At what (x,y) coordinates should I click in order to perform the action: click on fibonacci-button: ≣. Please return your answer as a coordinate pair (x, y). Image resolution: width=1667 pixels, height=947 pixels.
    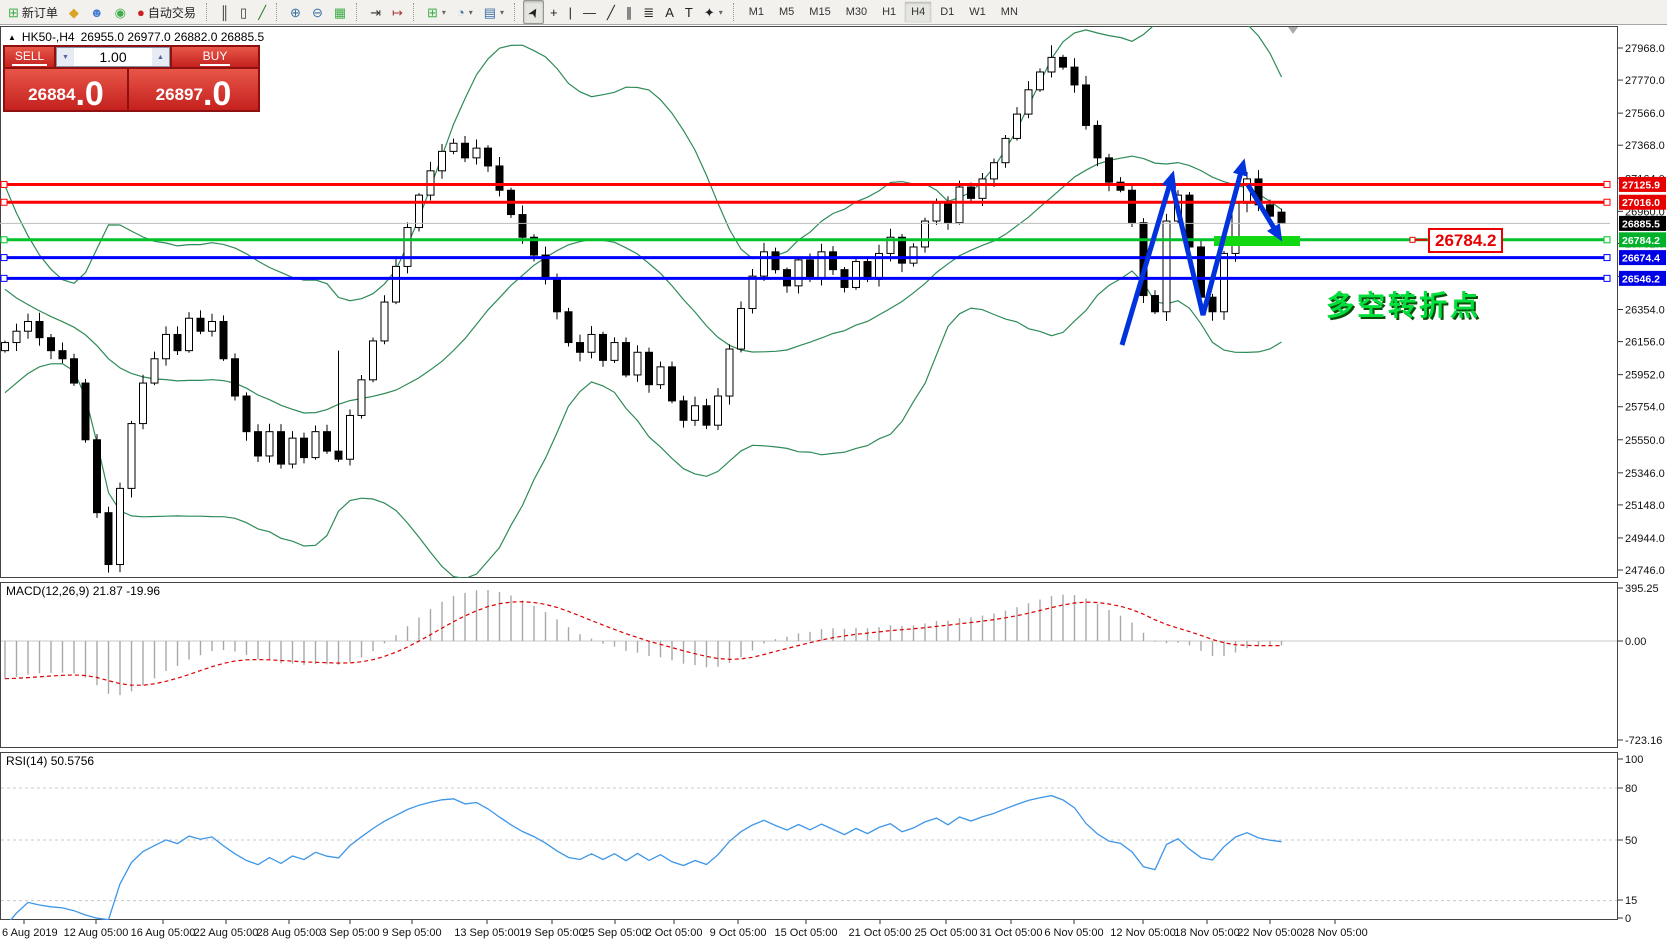
    Looking at the image, I should click on (648, 12).